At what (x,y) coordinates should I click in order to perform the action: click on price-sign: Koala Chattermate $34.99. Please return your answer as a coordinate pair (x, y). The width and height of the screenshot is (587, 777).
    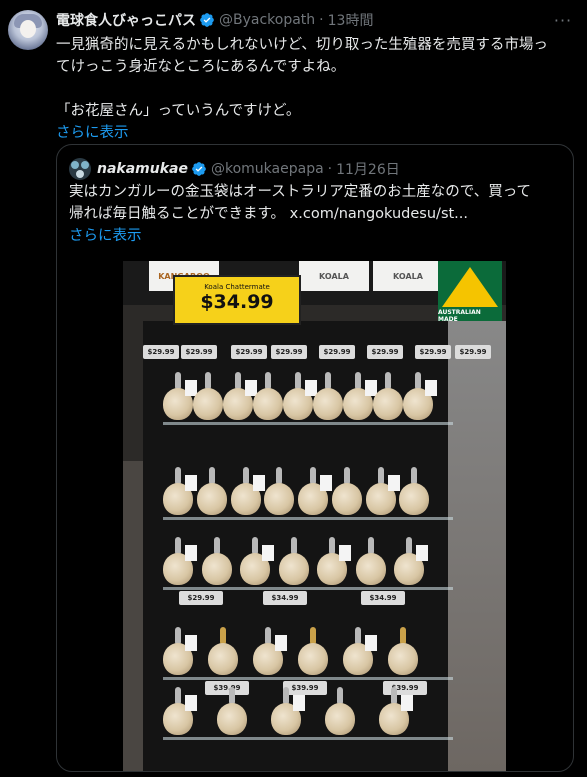
    Looking at the image, I should click on (237, 300).